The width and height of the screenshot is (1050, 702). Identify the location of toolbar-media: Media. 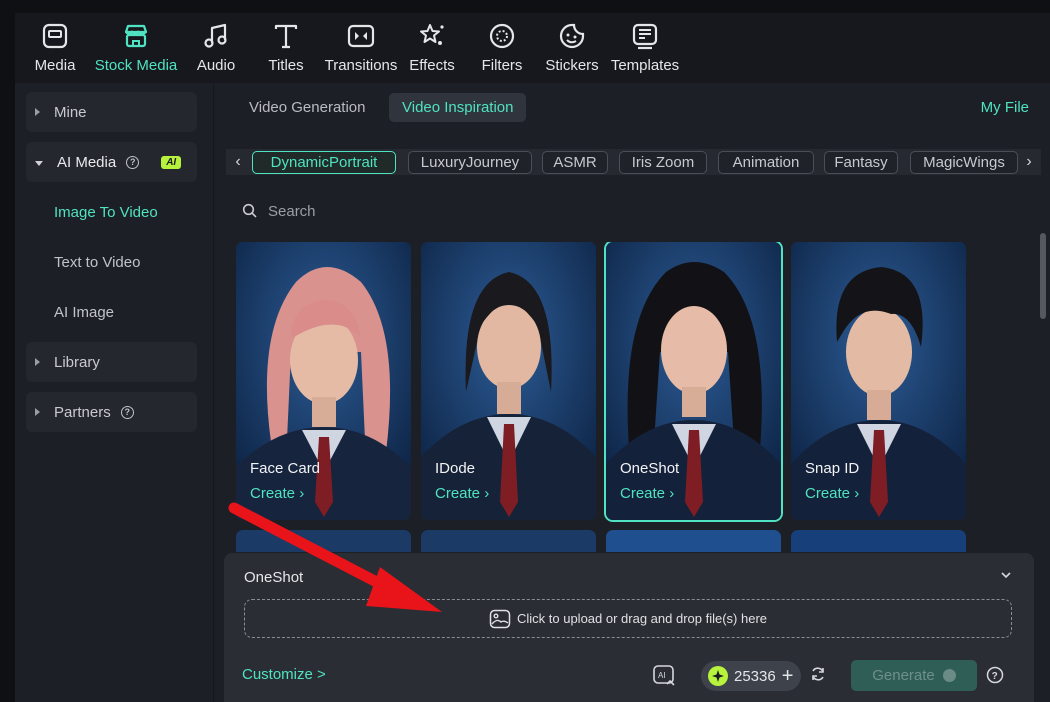
(55, 48).